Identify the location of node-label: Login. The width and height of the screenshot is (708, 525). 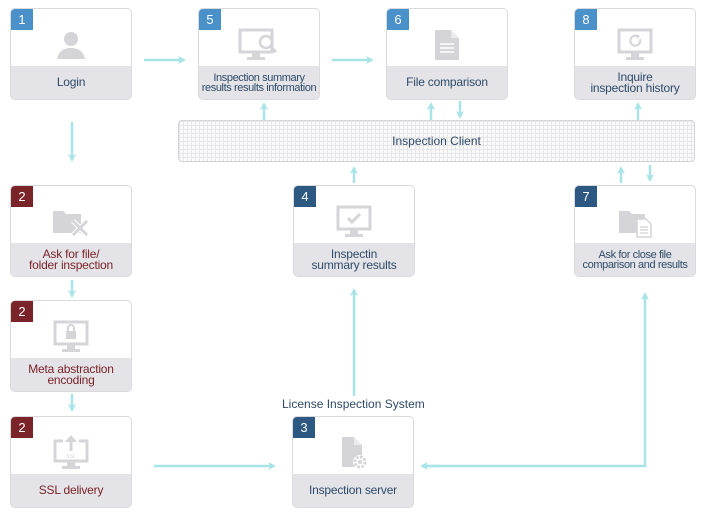
(71, 82).